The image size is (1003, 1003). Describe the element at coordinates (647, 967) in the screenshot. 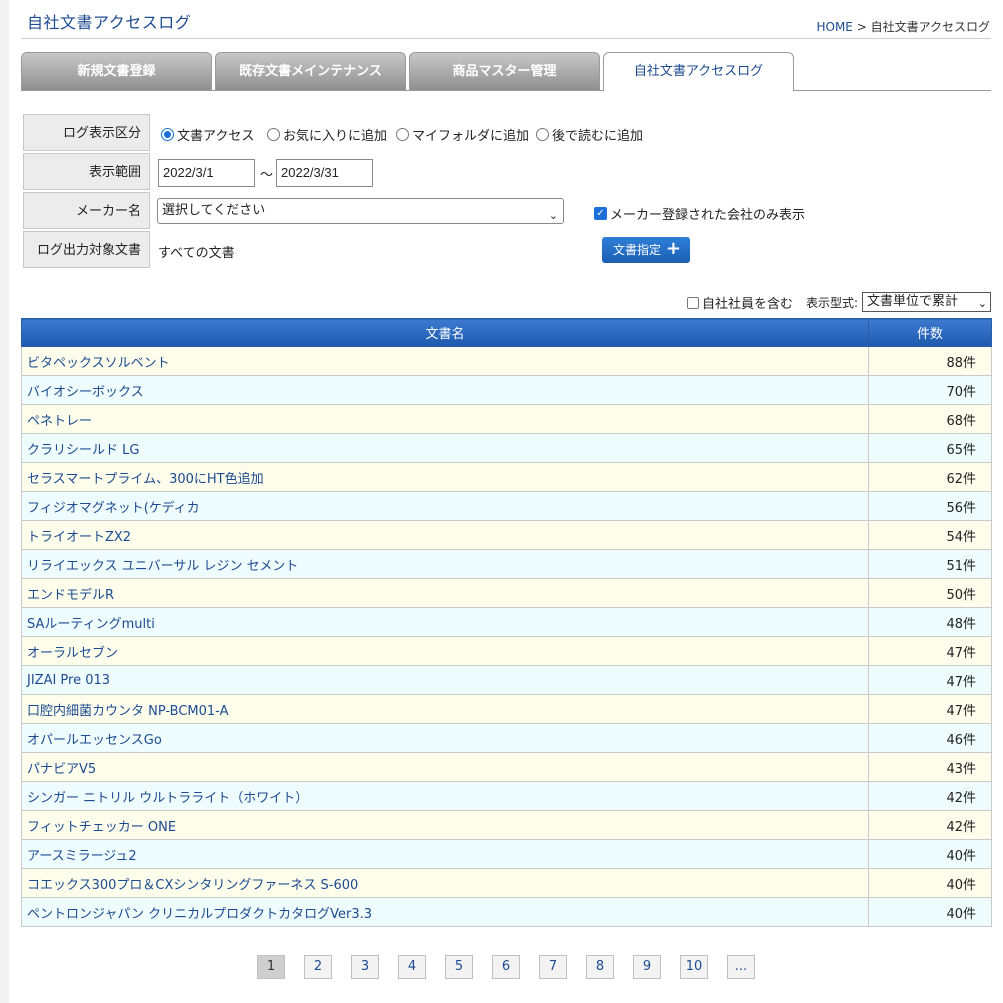

I see `pagination-page: 9` at that location.